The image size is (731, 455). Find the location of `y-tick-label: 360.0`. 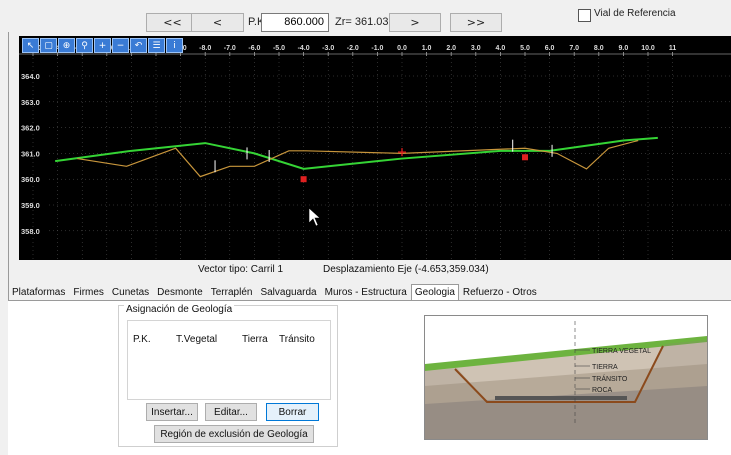

y-tick-label: 360.0 is located at coordinates (30, 179).